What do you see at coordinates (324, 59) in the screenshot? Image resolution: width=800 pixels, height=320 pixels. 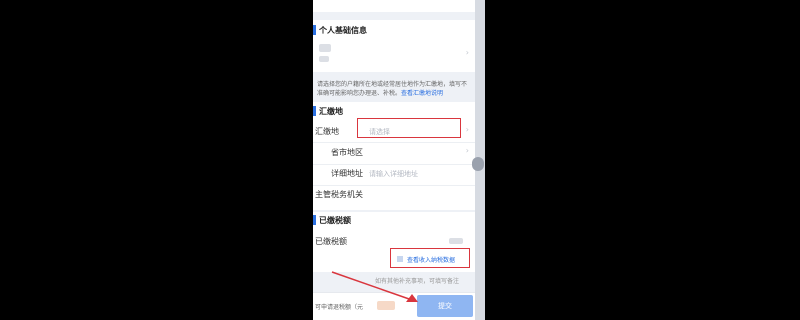 I see `blurred-id` at bounding box center [324, 59].